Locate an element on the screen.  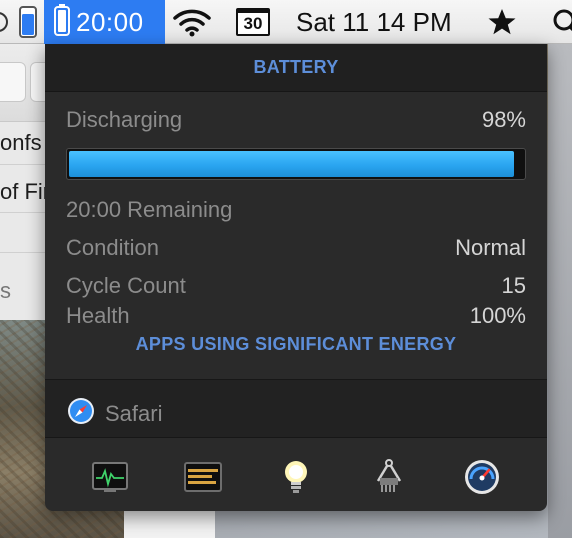
battery-time-label: 20:00 is located at coordinates (110, 21).